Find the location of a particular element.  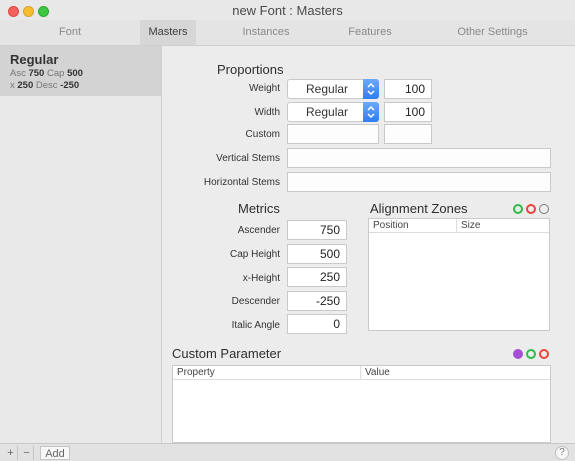

title-bar: new Font : Masters is located at coordinates (287, 10).